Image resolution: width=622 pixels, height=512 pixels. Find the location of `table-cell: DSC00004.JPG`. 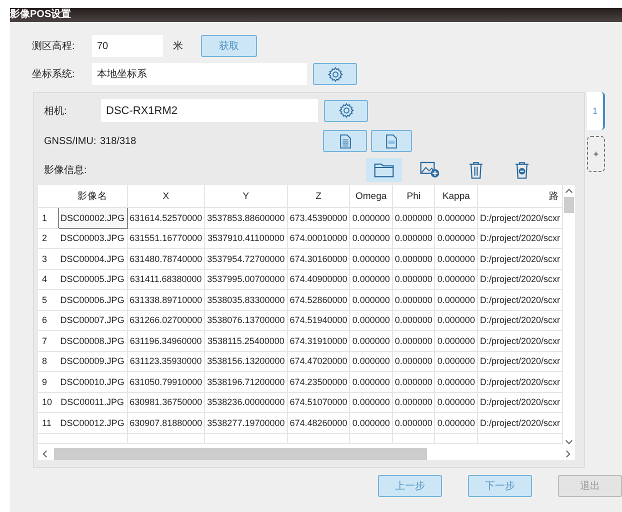

table-cell: DSC00004.JPG is located at coordinates (93, 258).